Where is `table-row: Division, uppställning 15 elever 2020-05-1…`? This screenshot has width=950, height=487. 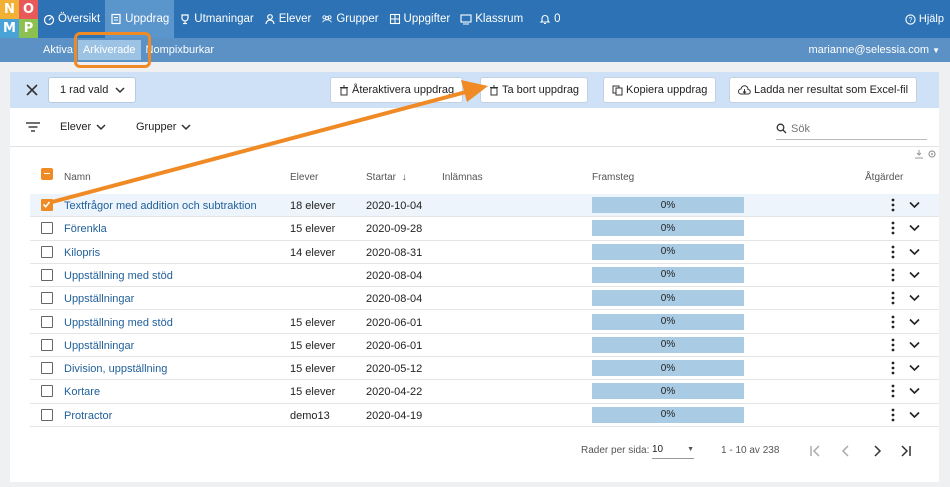 table-row: Division, uppställning 15 elever 2020-05-1… is located at coordinates (484, 369).